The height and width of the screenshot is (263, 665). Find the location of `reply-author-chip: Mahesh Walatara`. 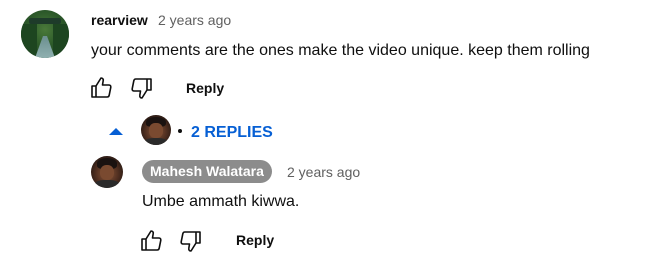

reply-author-chip: Mahesh Walatara is located at coordinates (207, 171).